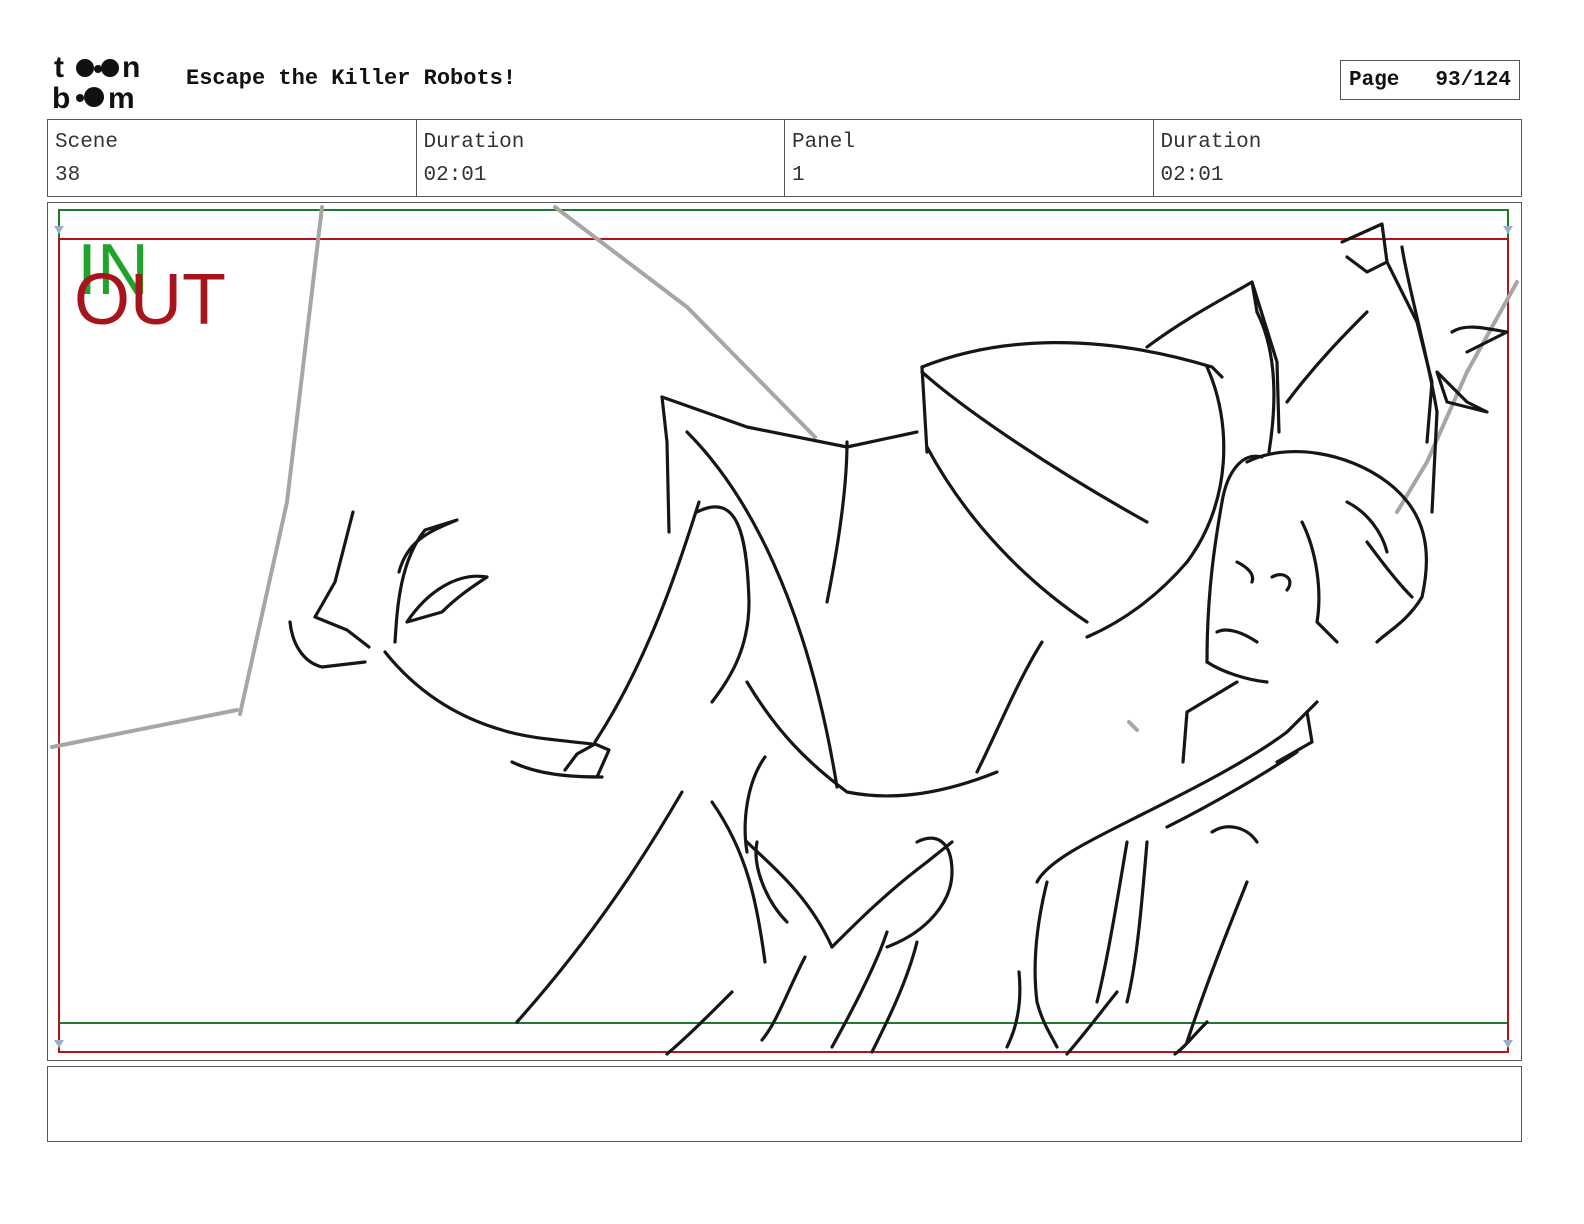 The width and height of the screenshot is (1584, 1224). Describe the element at coordinates (1192, 175) in the screenshot. I see `panel-duration-value: 02:01` at that location.